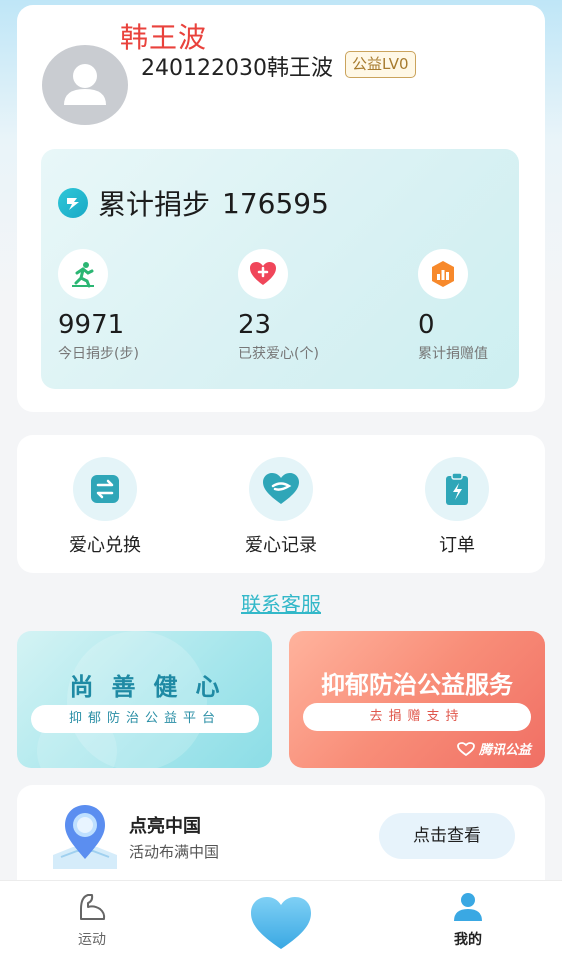  What do you see at coordinates (275, 203) in the screenshot?
I see `total-steps-value: 176595` at bounding box center [275, 203].